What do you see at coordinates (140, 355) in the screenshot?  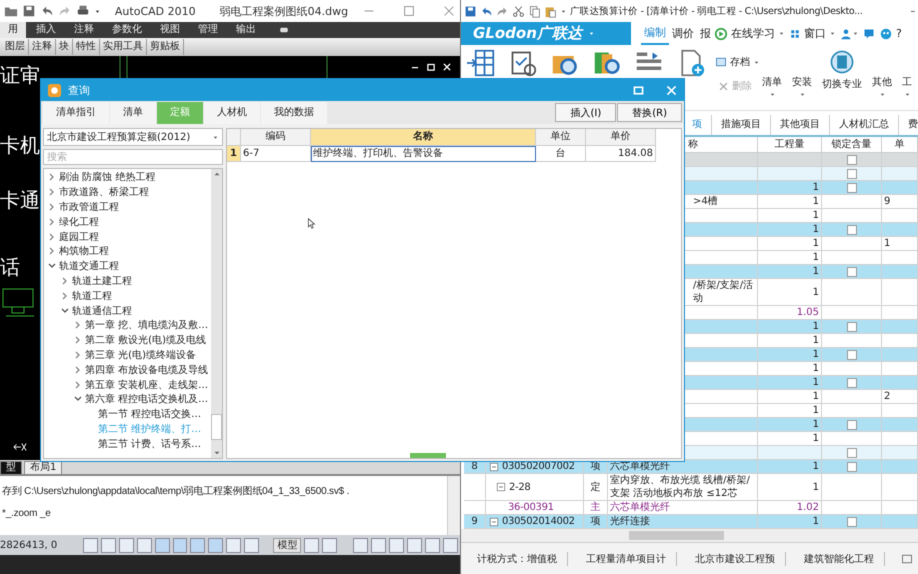 I see `tree-item: 第三章 光(电)缆终端设备` at bounding box center [140, 355].